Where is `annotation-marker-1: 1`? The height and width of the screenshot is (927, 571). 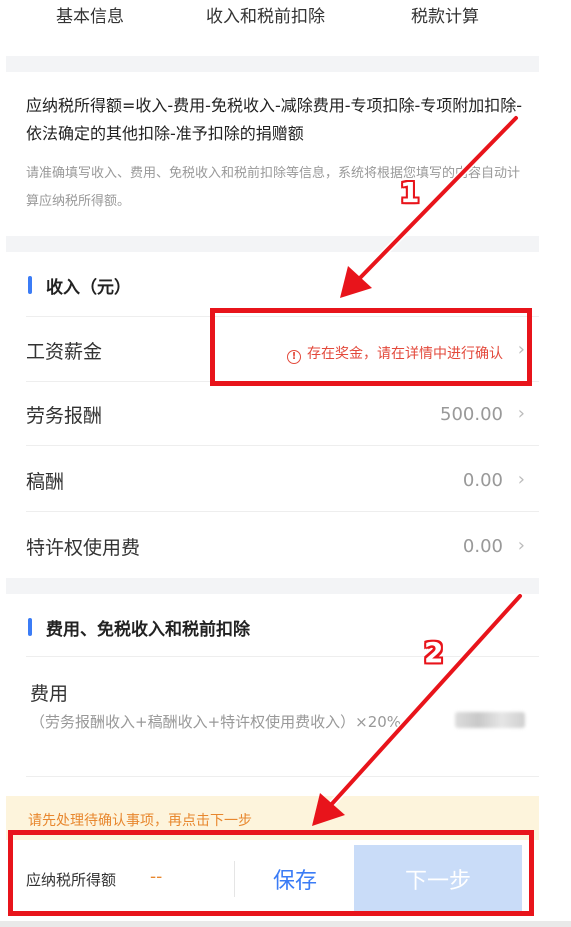 annotation-marker-1: 1 is located at coordinates (410, 192).